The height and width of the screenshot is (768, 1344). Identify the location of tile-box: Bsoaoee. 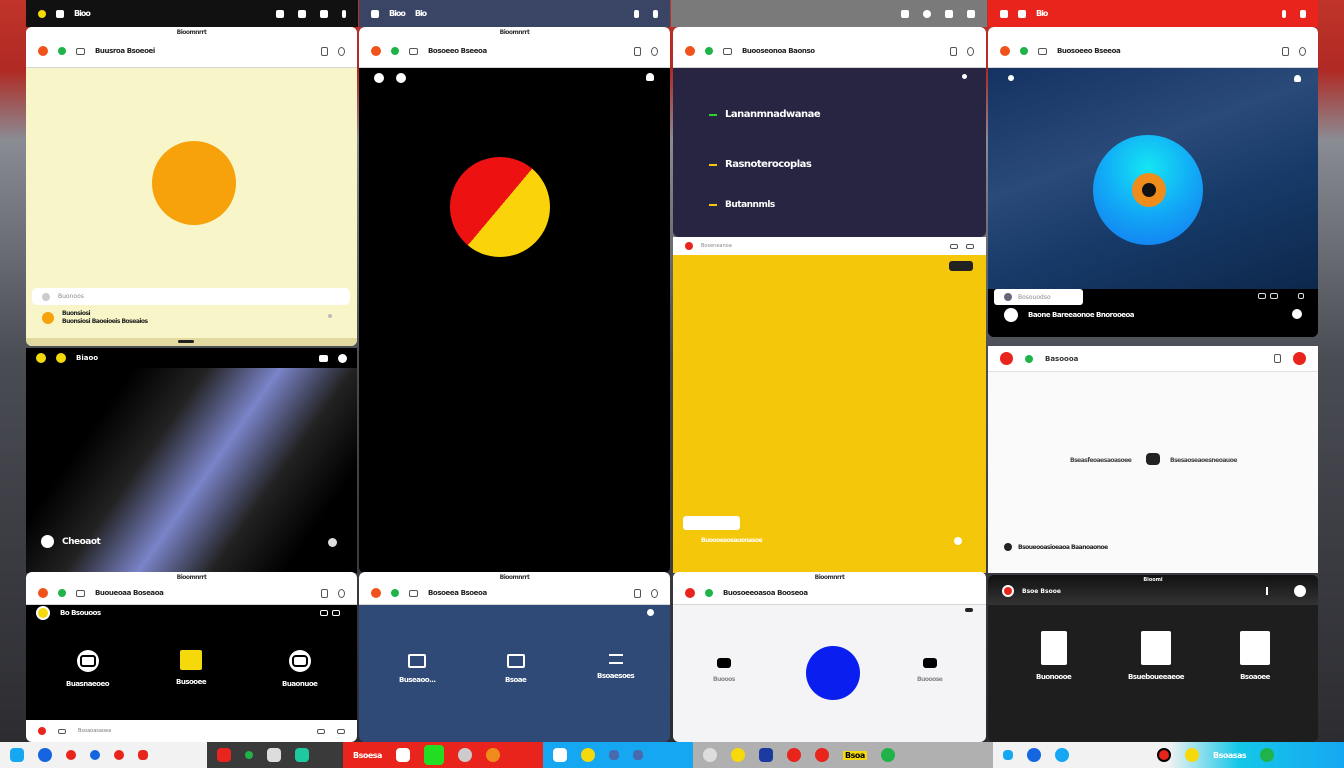
(1255, 656).